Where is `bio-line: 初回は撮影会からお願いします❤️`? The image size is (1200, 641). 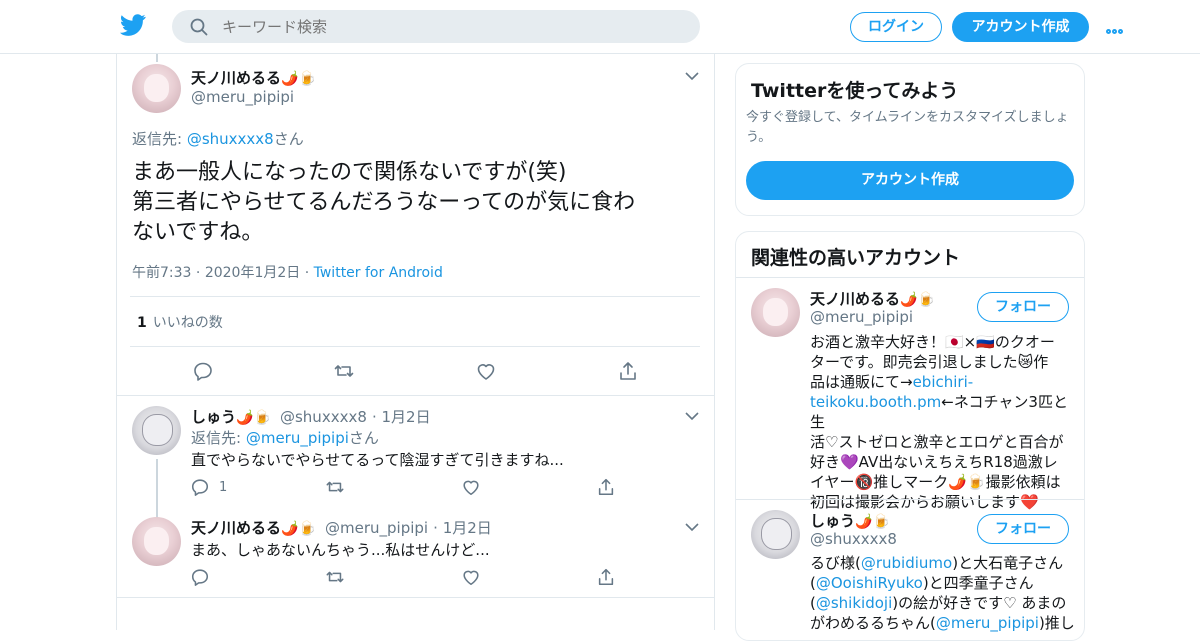
bio-line: 初回は撮影会からお願いします❤️ is located at coordinates (924, 502).